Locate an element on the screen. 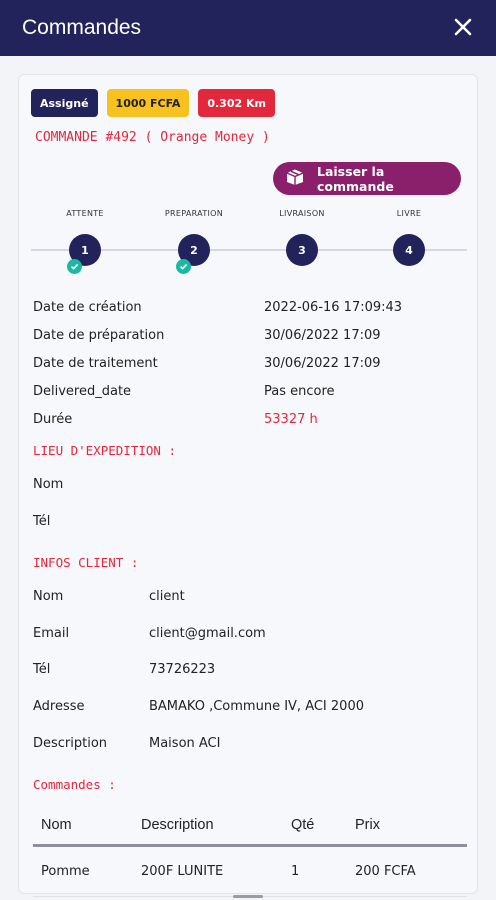 The height and width of the screenshot is (900, 496). step-preparation: PREPARATION 2 is located at coordinates (194, 241).